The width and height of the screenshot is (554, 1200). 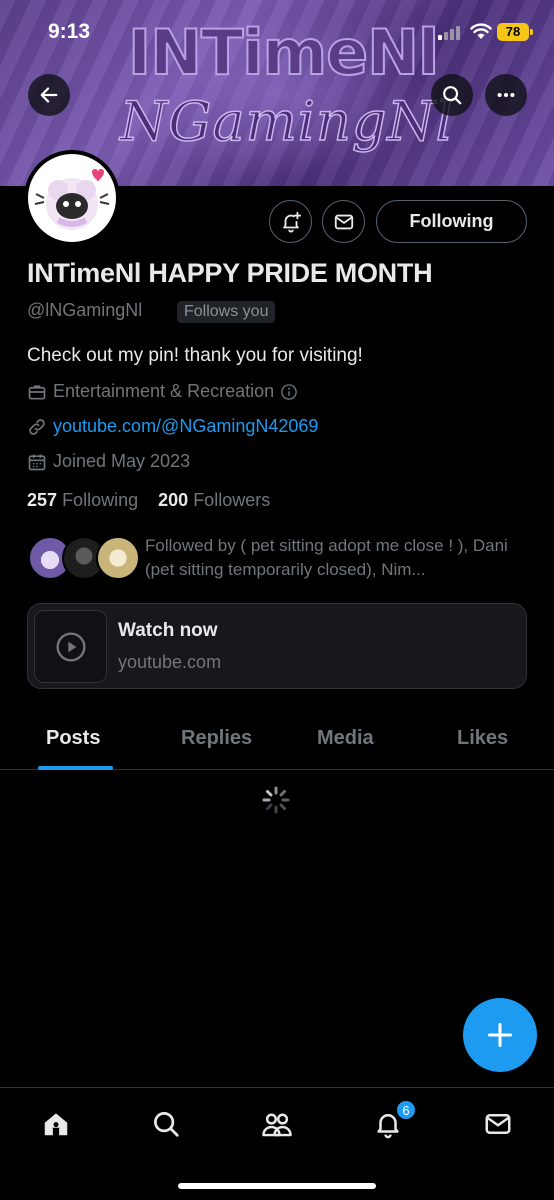 I want to click on status-time: 9:13, so click(x=69, y=31).